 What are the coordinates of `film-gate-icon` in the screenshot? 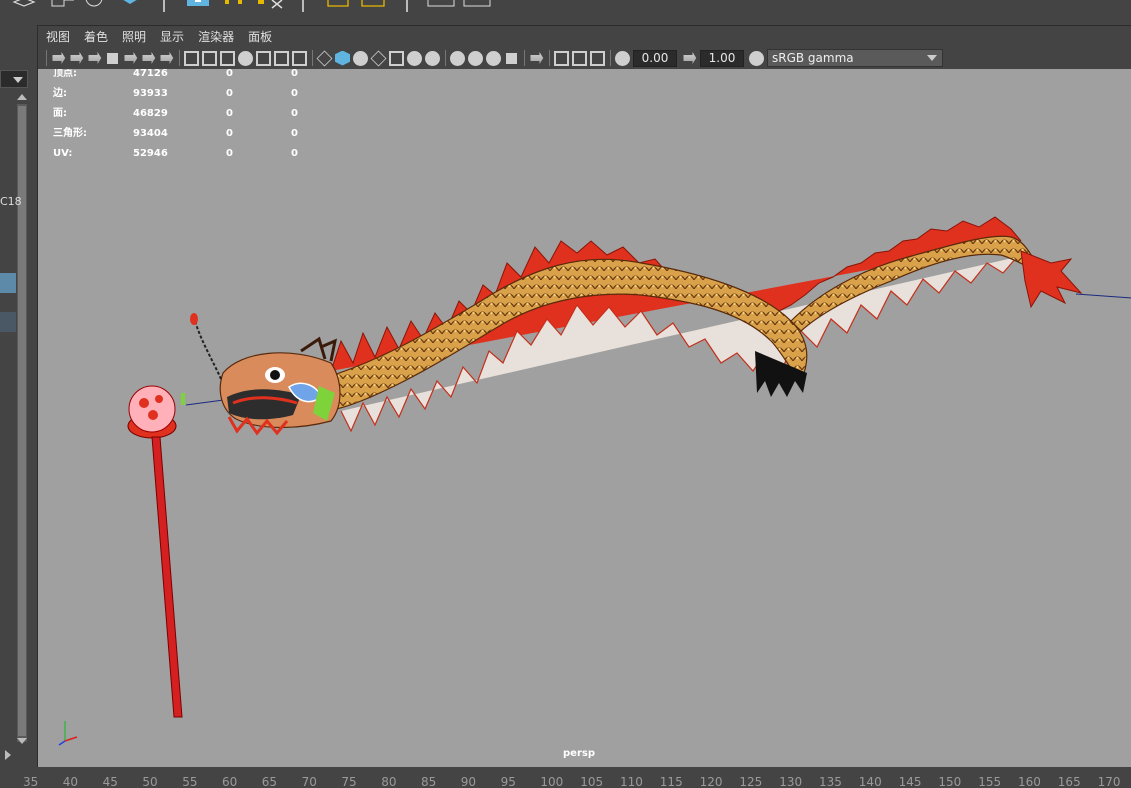 It's located at (209, 58).